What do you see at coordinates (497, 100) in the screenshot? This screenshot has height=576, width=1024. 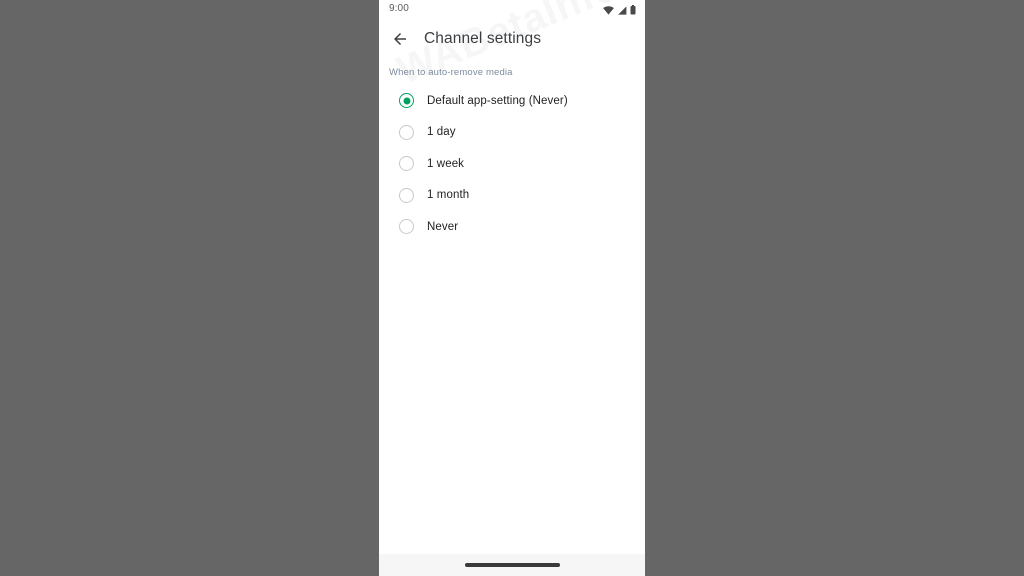 I see `radio-option-label: Default app-setting (Never)` at bounding box center [497, 100].